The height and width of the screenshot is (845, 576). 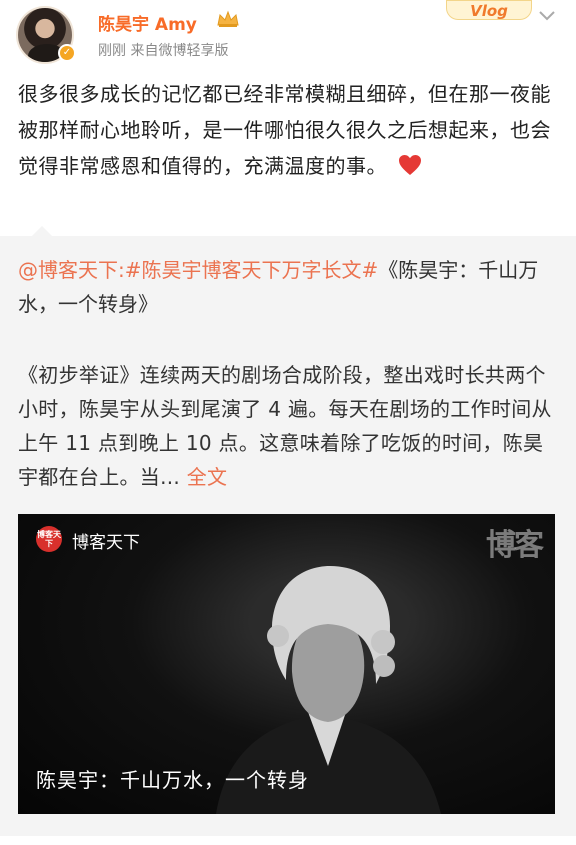 What do you see at coordinates (288, 287) in the screenshot?
I see `repost-title: @博客天下:#陈昊宇博客天下万字长文#《陈昊宇：千山万水，一个转身》` at bounding box center [288, 287].